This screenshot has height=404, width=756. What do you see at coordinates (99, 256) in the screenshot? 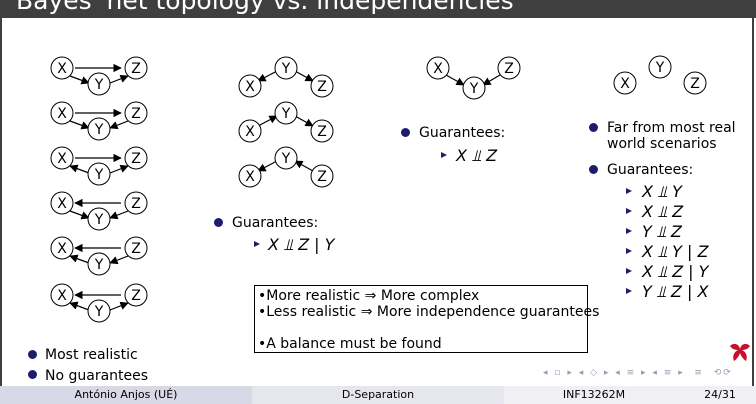
I see `graph-col1-5: X Z Y` at bounding box center [99, 256].